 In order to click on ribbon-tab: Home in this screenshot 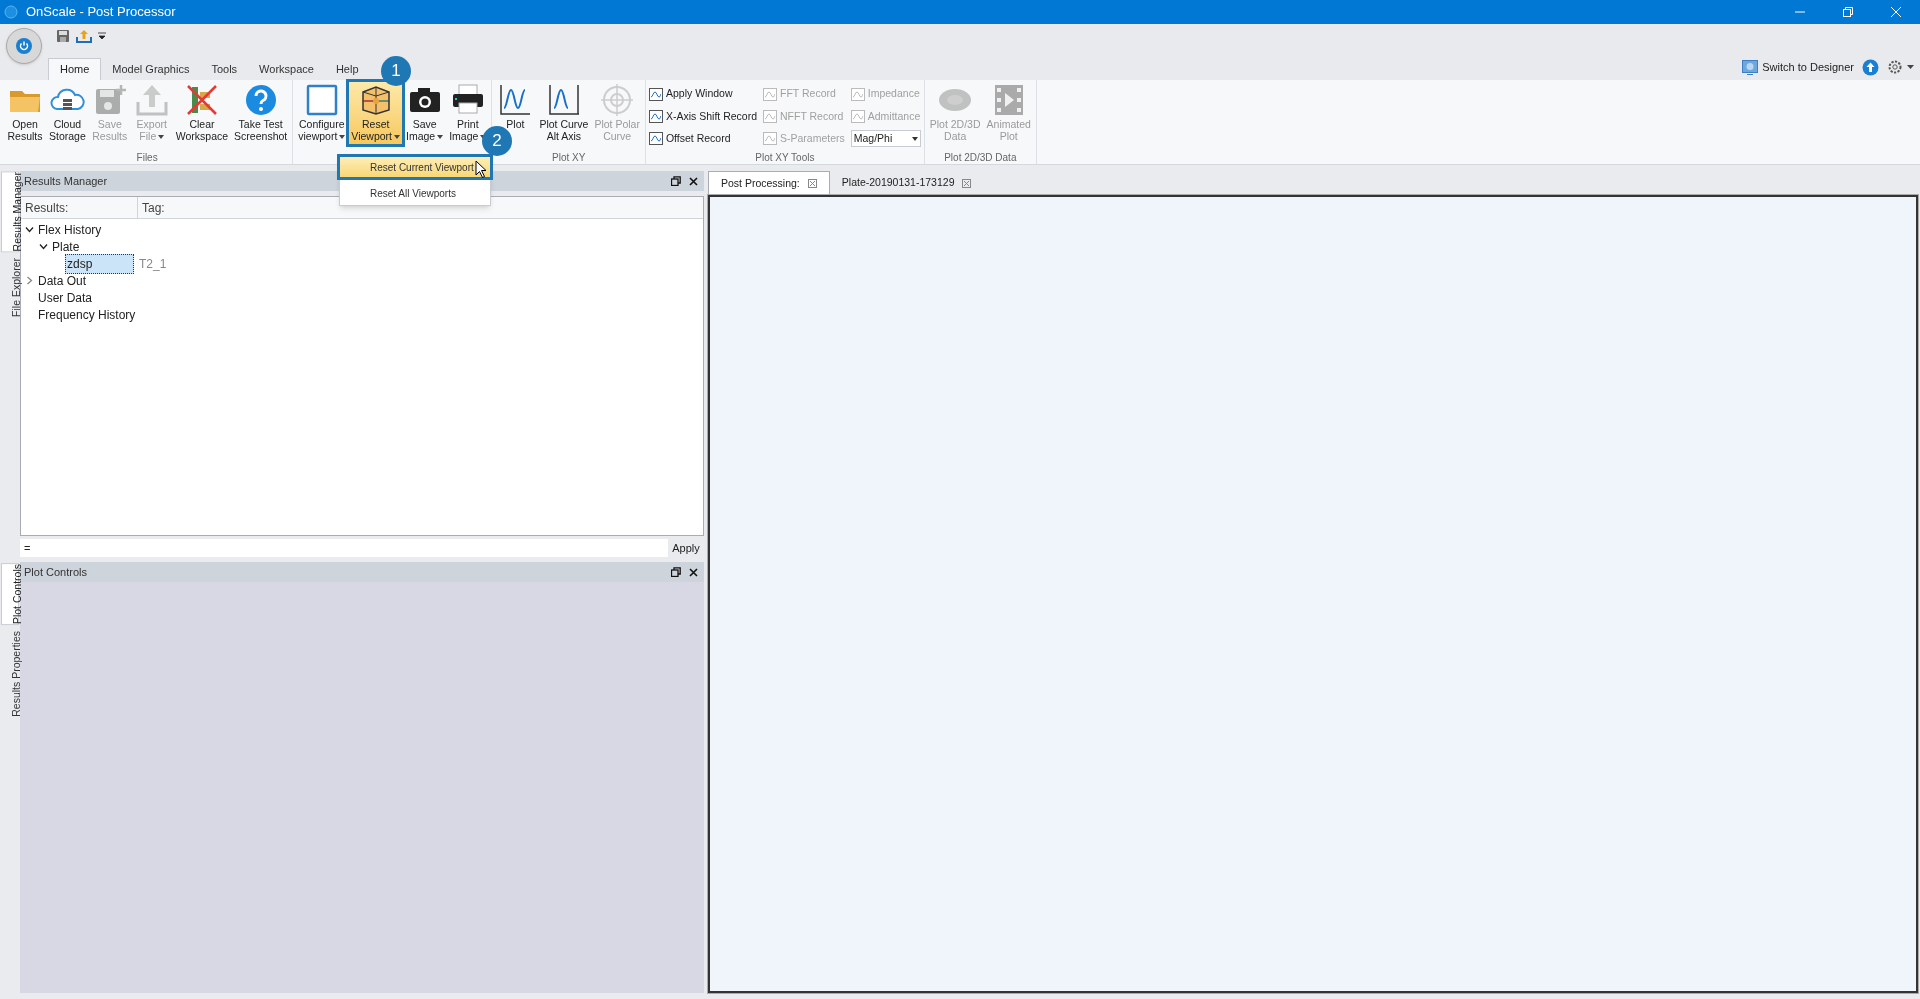, I will do `click(75, 69)`.